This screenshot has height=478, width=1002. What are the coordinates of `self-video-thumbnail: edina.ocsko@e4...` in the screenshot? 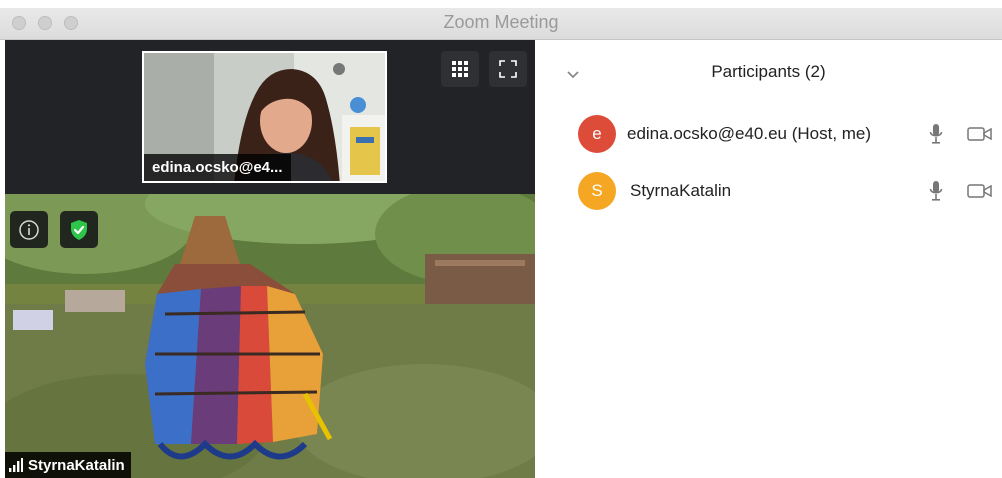 It's located at (264, 117).